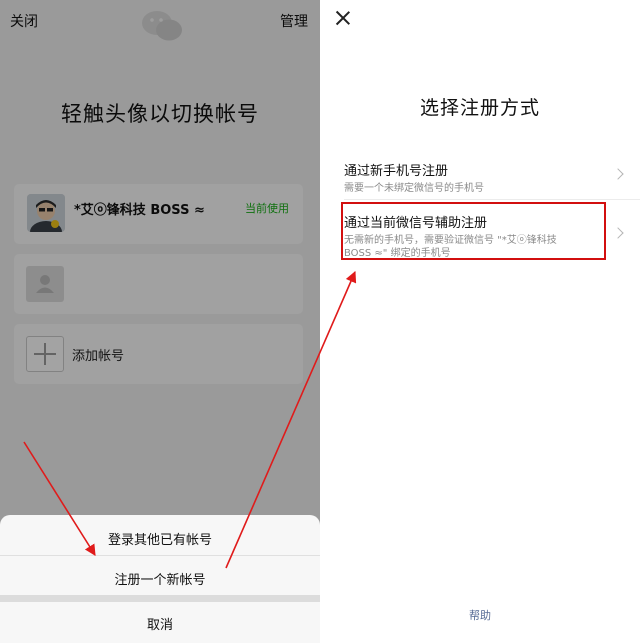 The image size is (640, 643). I want to click on login-other-account-option: 登录其他已有帐号, so click(160, 538).